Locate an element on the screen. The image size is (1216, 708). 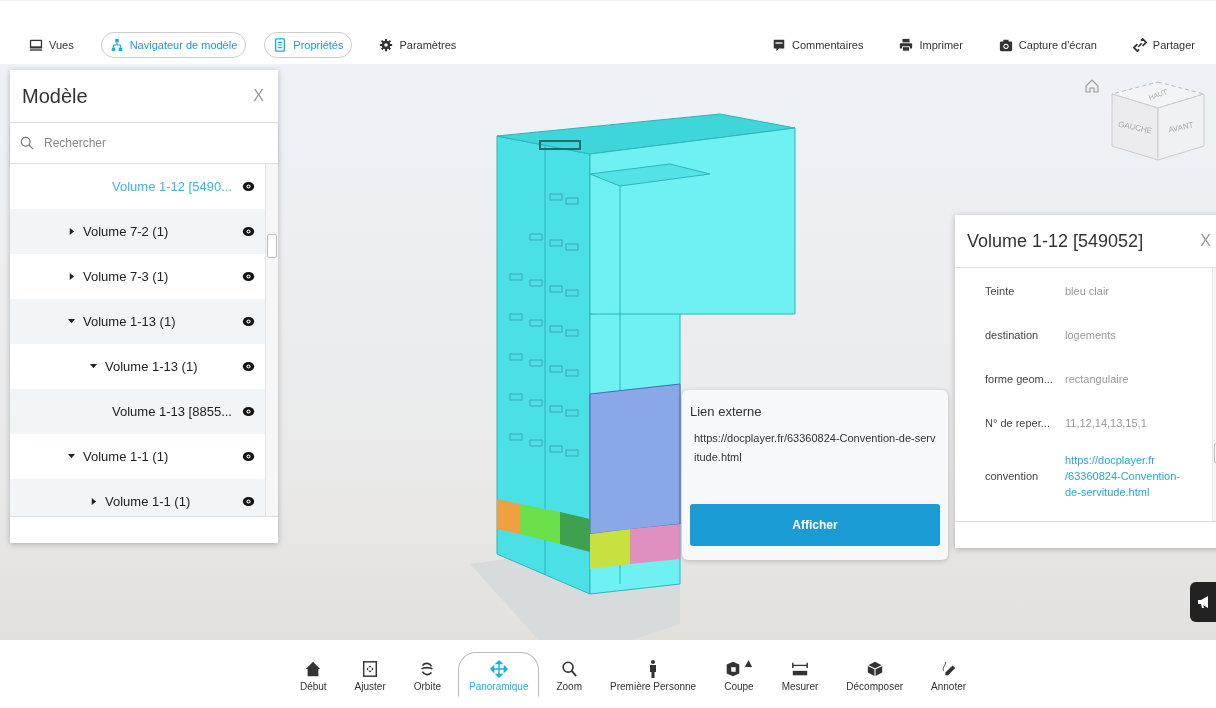
tool-button: Coupe is located at coordinates (739, 674).